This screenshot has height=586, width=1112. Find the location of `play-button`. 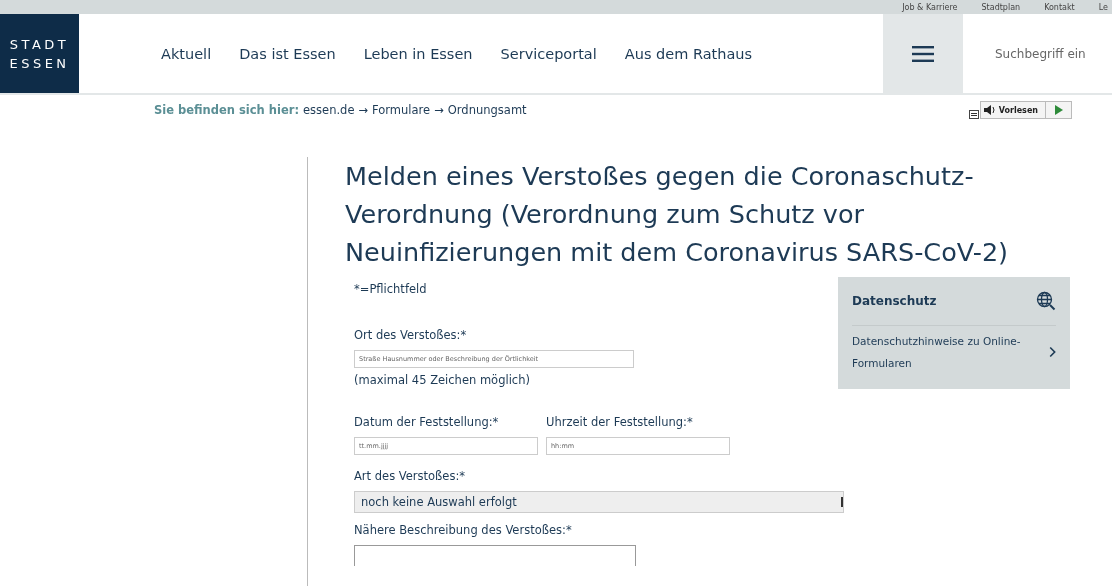

play-button is located at coordinates (1059, 110).